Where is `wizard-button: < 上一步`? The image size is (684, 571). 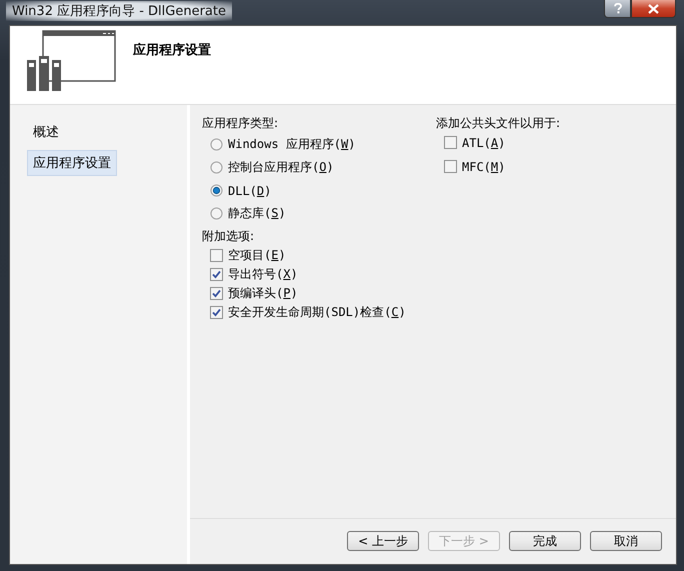 wizard-button: < 上一步 is located at coordinates (383, 541).